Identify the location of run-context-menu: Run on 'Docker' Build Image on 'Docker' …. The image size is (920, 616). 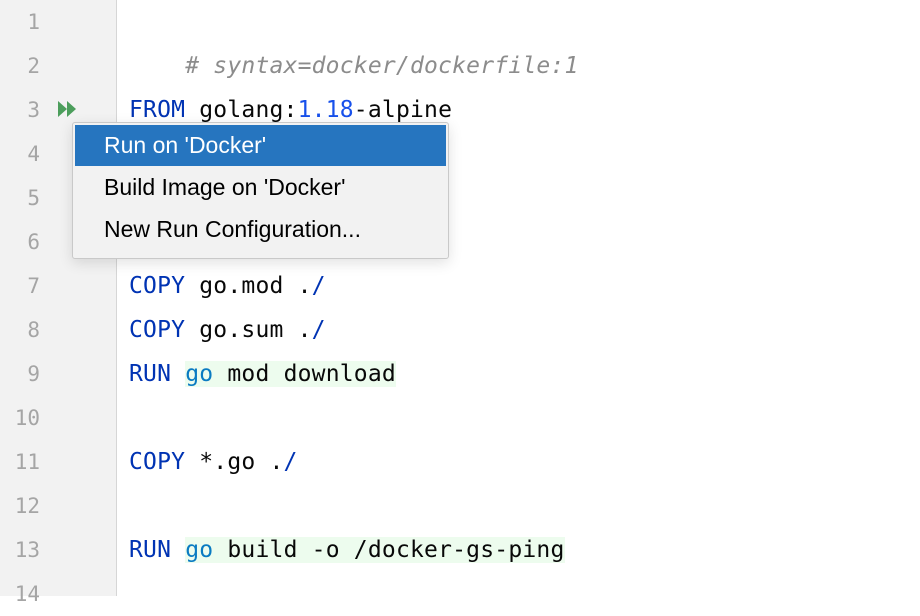
(260, 190).